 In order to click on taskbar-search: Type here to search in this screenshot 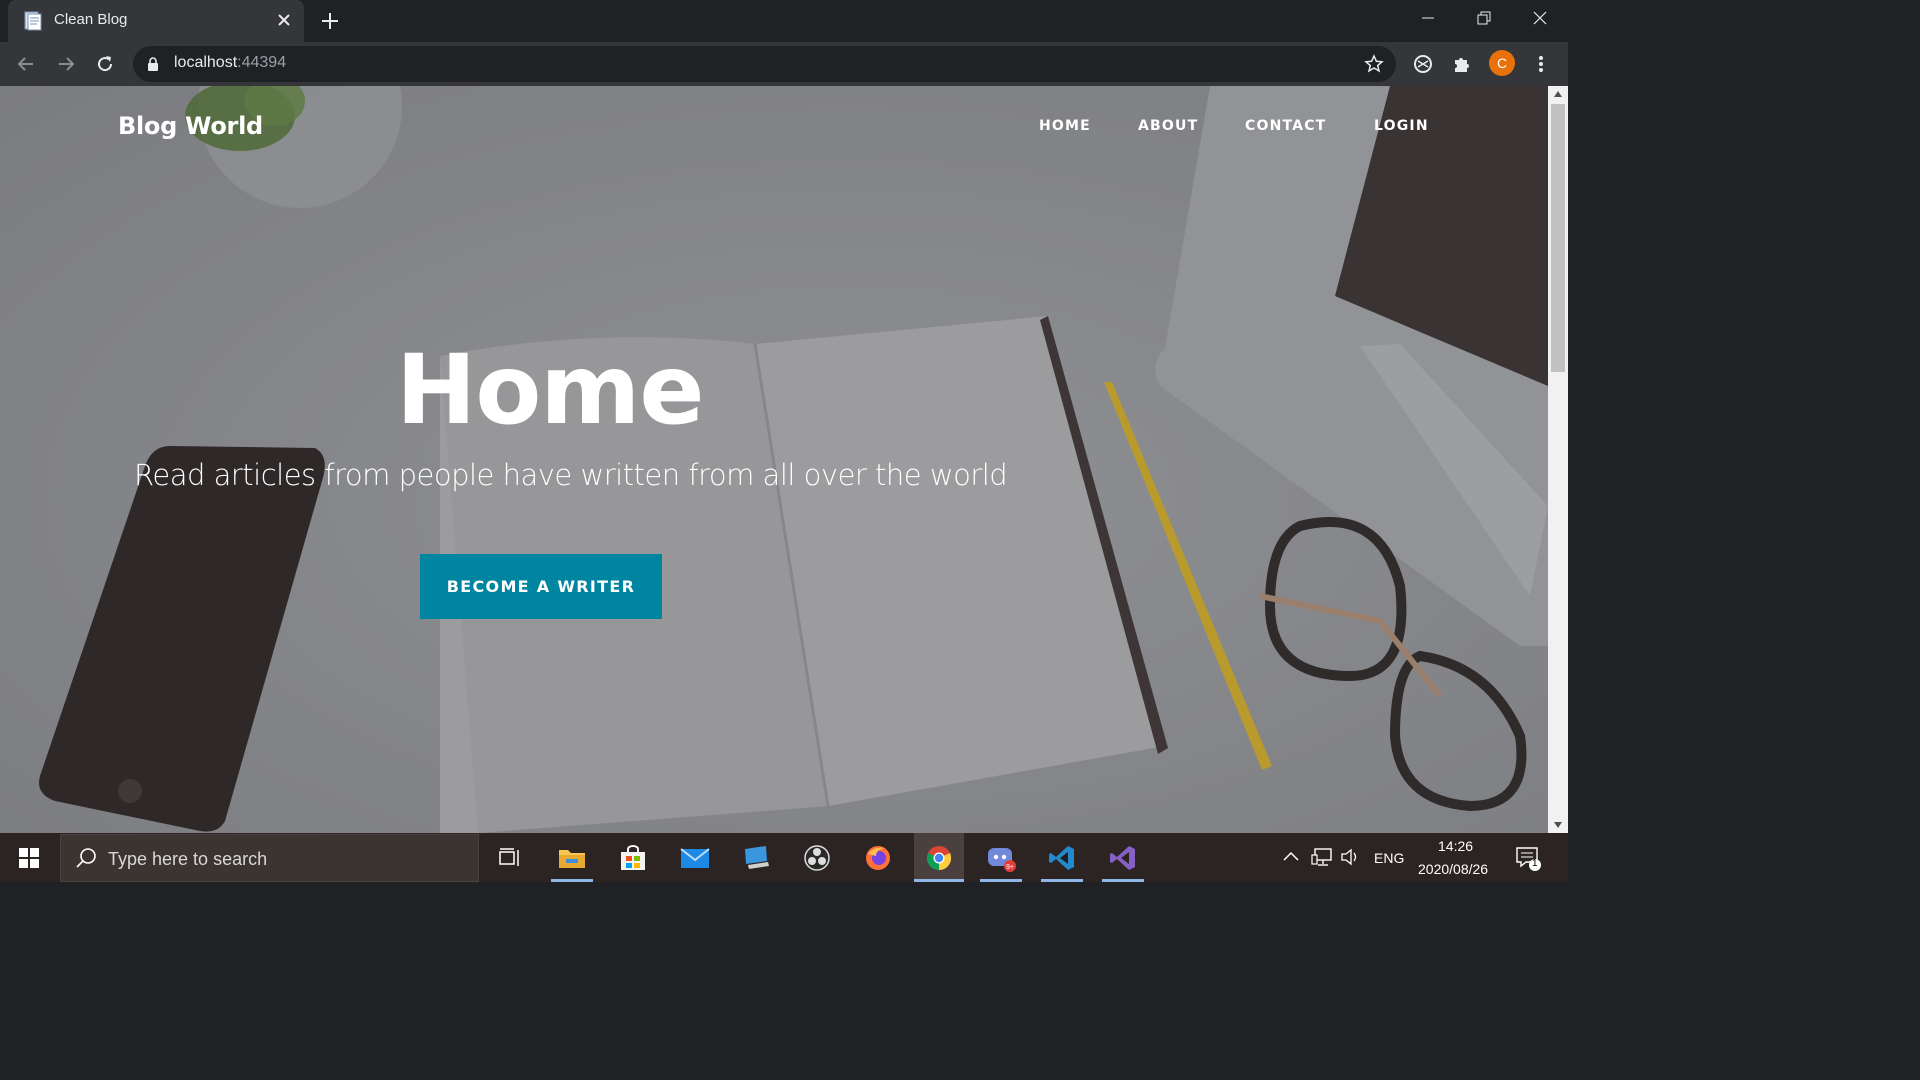, I will do `click(269, 858)`.